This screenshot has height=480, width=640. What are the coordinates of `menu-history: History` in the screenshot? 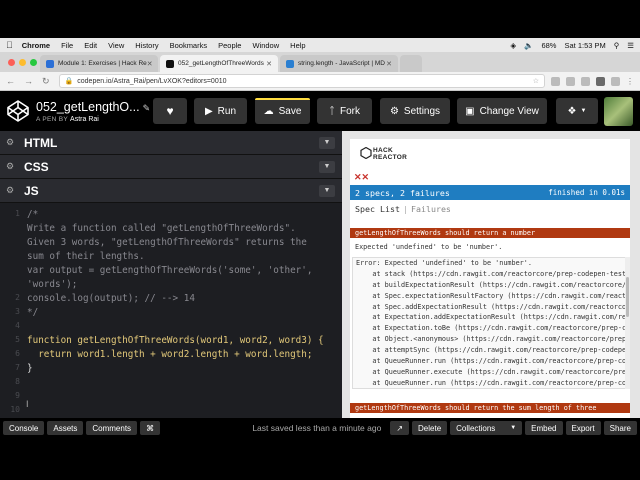 It's located at (146, 45).